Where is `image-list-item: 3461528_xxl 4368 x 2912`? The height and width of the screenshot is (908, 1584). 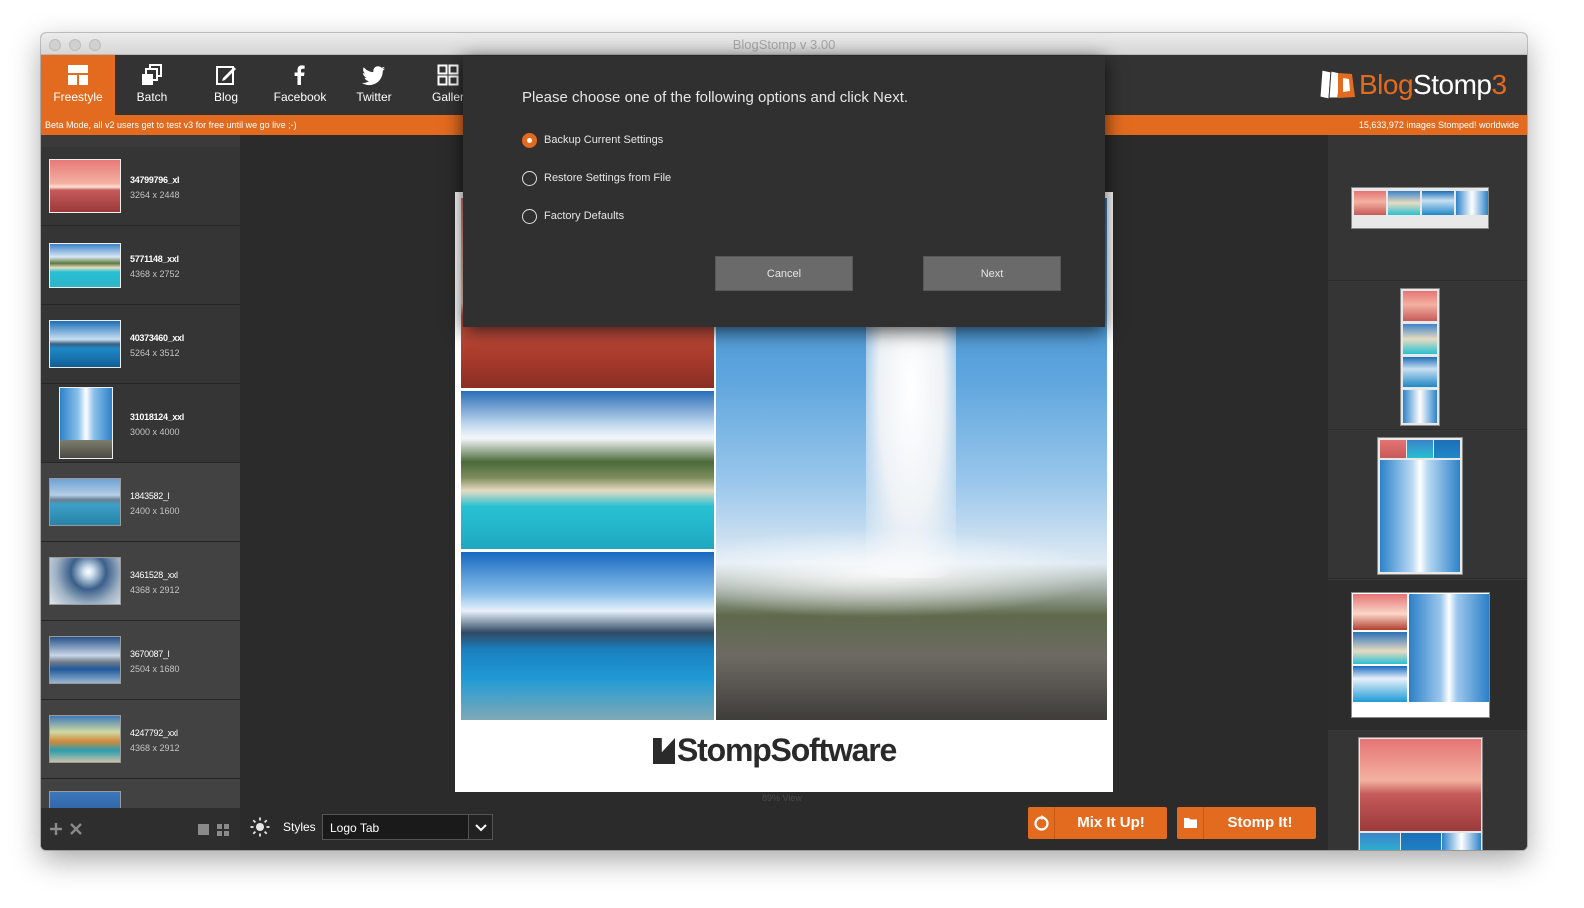
image-list-item: 3461528_xxl 4368 x 2912 is located at coordinates (140, 581).